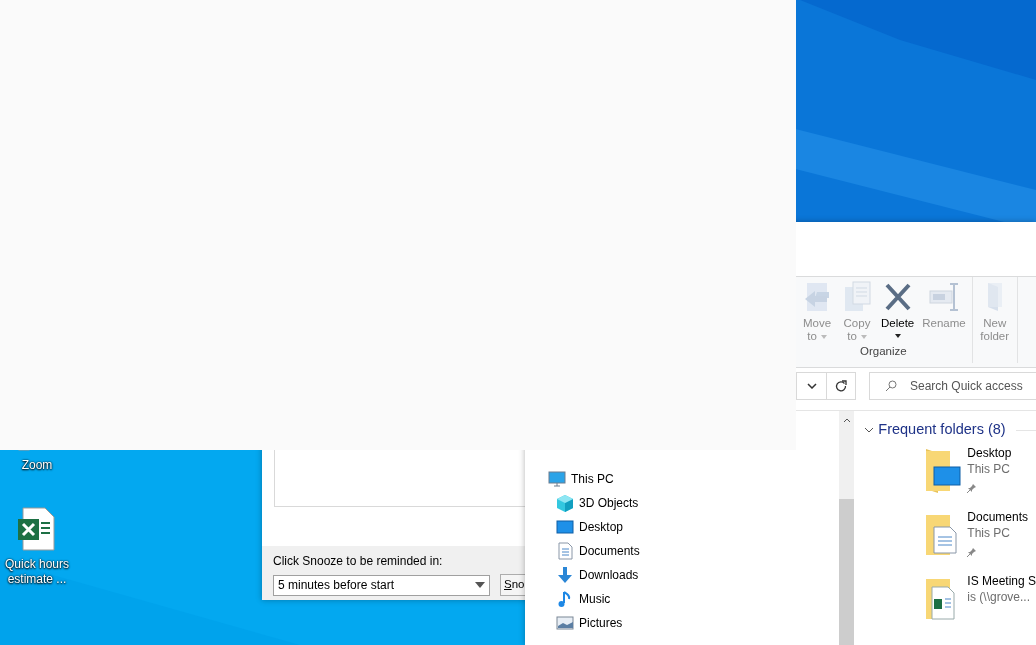 This screenshot has width=1036, height=645. What do you see at coordinates (883, 351) in the screenshot?
I see `group-label: Organize` at bounding box center [883, 351].